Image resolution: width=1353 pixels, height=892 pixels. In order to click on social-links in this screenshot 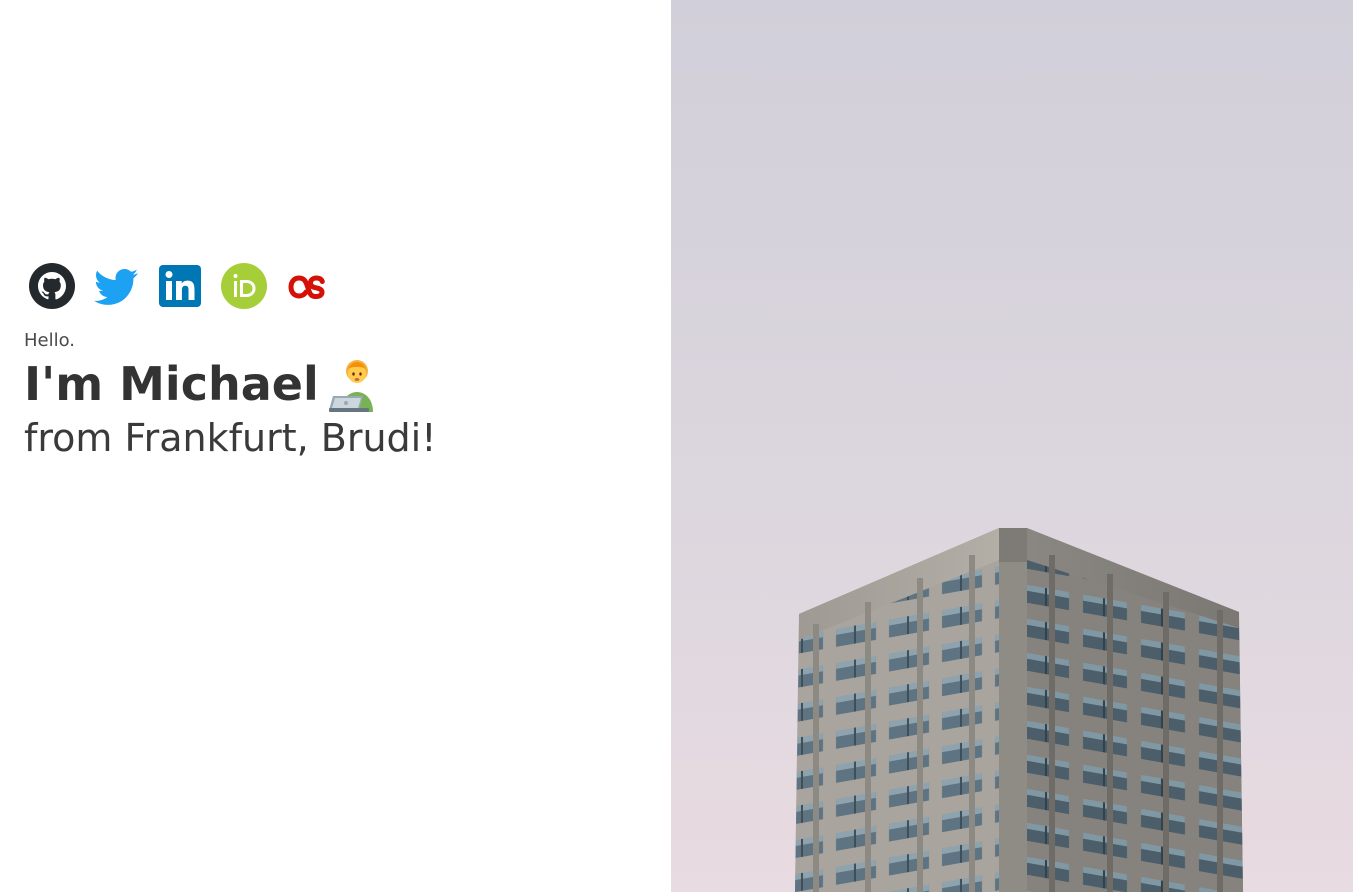, I will do `click(180, 286)`.